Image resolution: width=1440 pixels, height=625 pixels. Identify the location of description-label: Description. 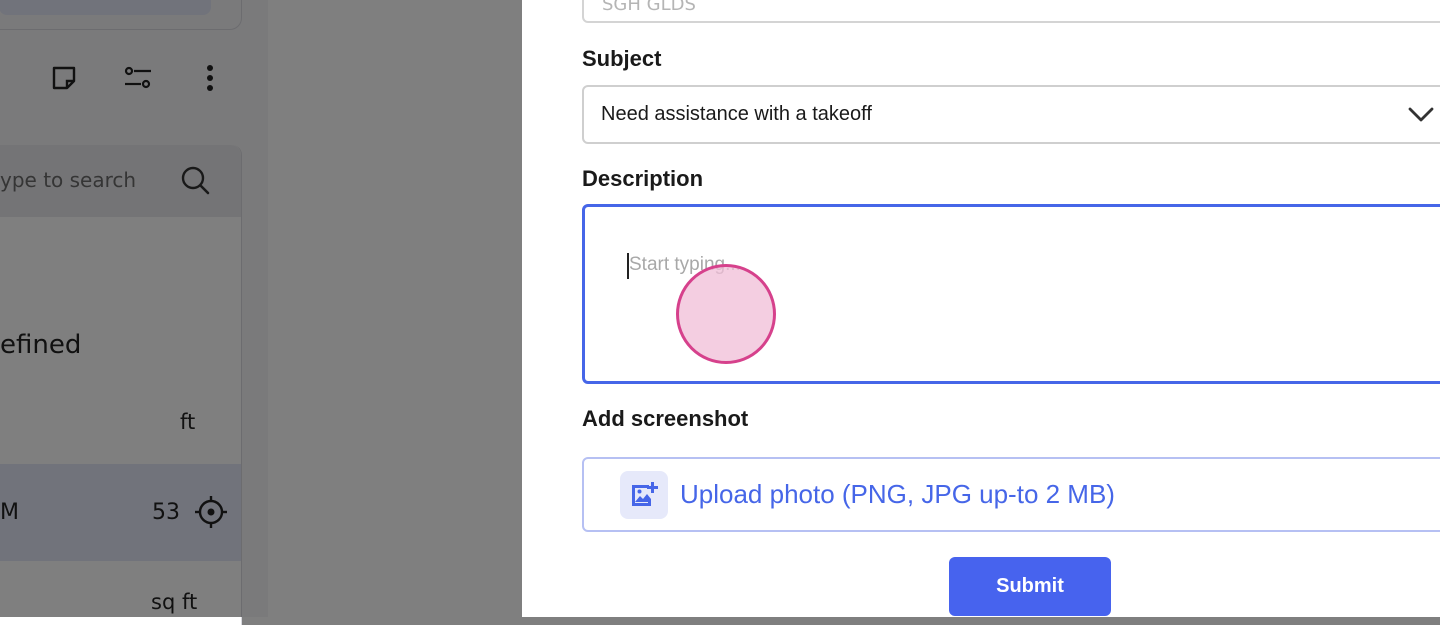
(643, 178).